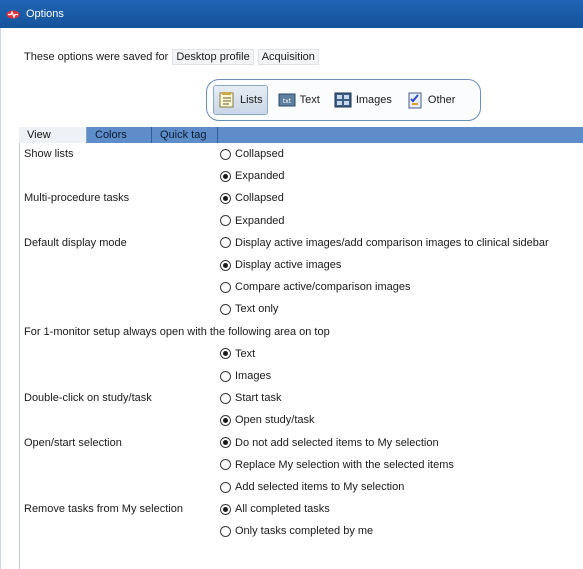  I want to click on category-label: Text, so click(309, 100).